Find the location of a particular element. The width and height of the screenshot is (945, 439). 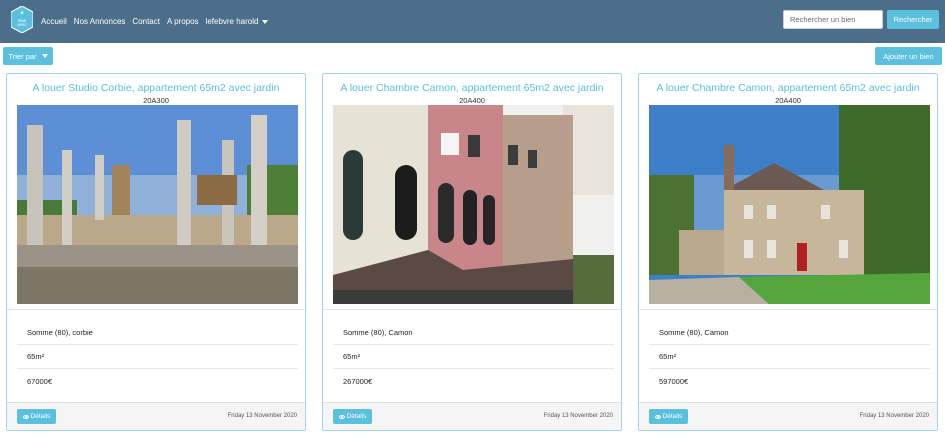

sort-label: Trier par is located at coordinates (22, 56).